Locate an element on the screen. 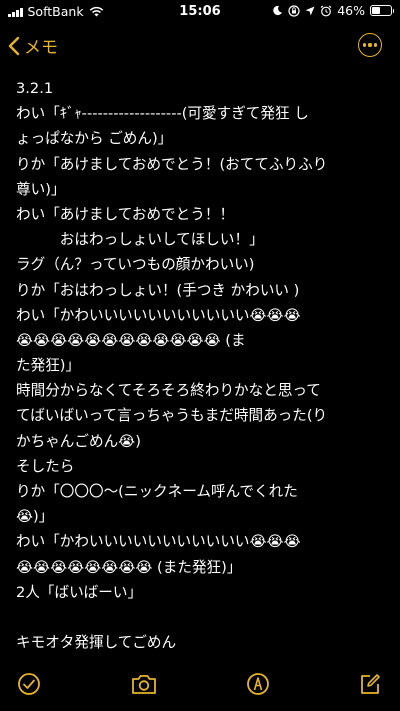 The height and width of the screenshot is (711, 400). alarm-icon is located at coordinates (326, 10).